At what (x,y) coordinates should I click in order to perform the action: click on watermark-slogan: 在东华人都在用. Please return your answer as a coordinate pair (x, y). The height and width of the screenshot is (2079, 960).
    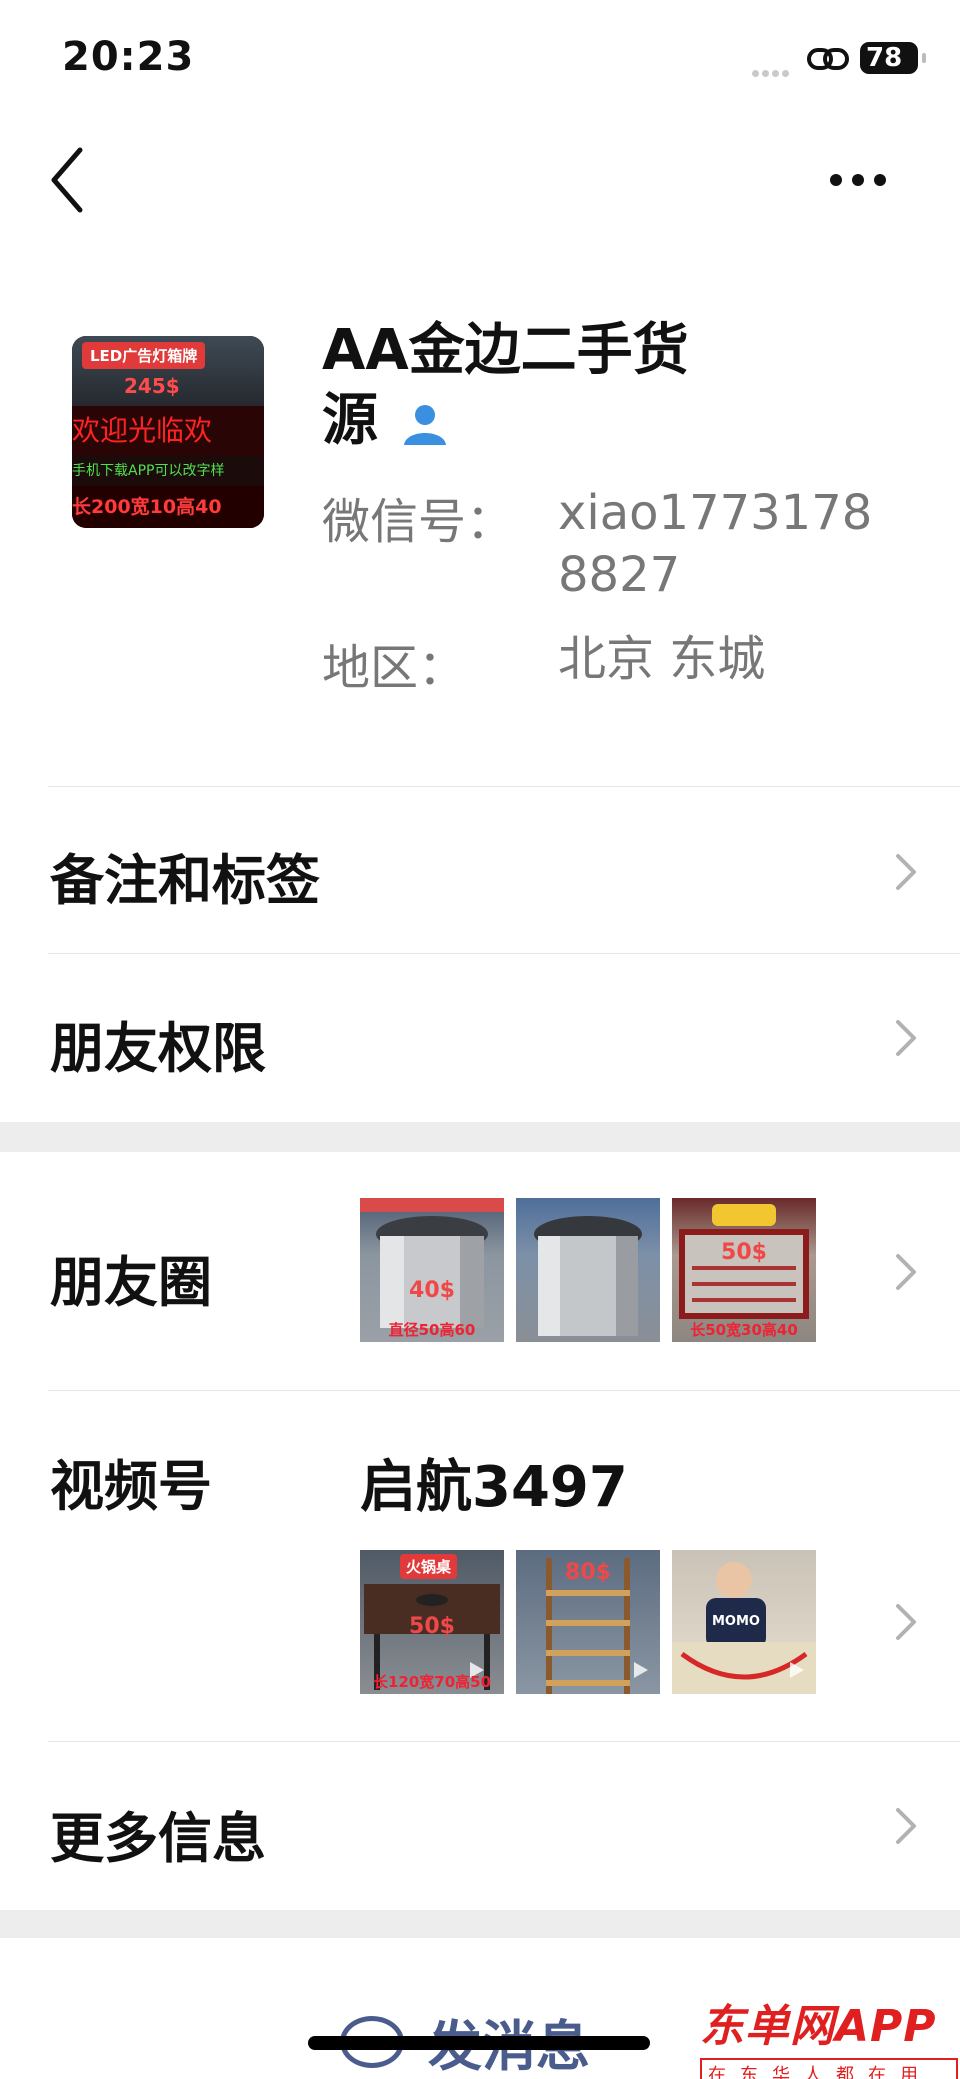
    Looking at the image, I should click on (829, 2068).